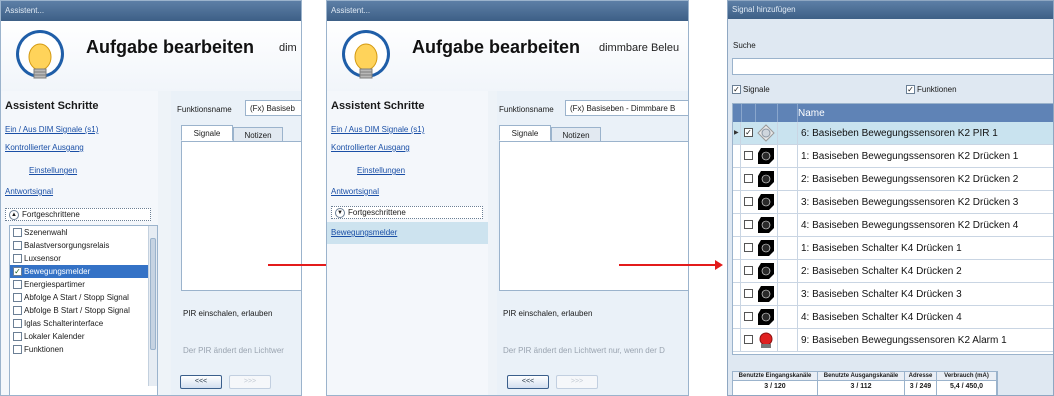  What do you see at coordinates (893, 317) in the screenshot?
I see `table-row: 4: Basiseben Schalter K4 Drücken 4` at bounding box center [893, 317].